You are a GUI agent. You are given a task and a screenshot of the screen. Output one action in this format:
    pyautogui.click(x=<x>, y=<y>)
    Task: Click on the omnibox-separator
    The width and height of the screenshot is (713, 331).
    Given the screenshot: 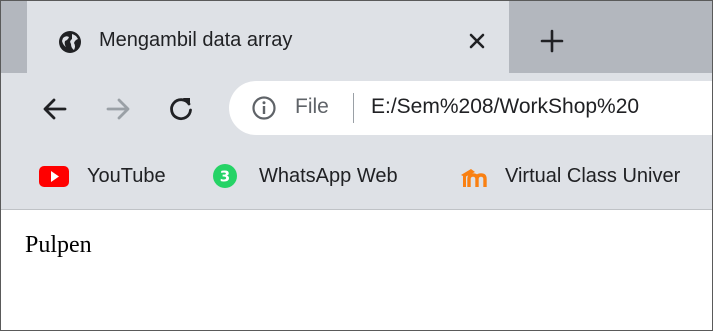 What is the action you would take?
    pyautogui.click(x=353, y=108)
    